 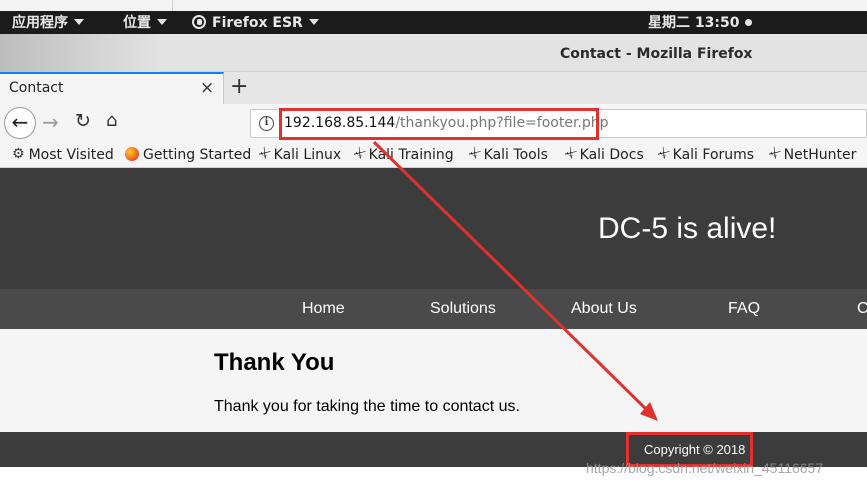 What do you see at coordinates (50, 122) in the screenshot?
I see `forward-button: →` at bounding box center [50, 122].